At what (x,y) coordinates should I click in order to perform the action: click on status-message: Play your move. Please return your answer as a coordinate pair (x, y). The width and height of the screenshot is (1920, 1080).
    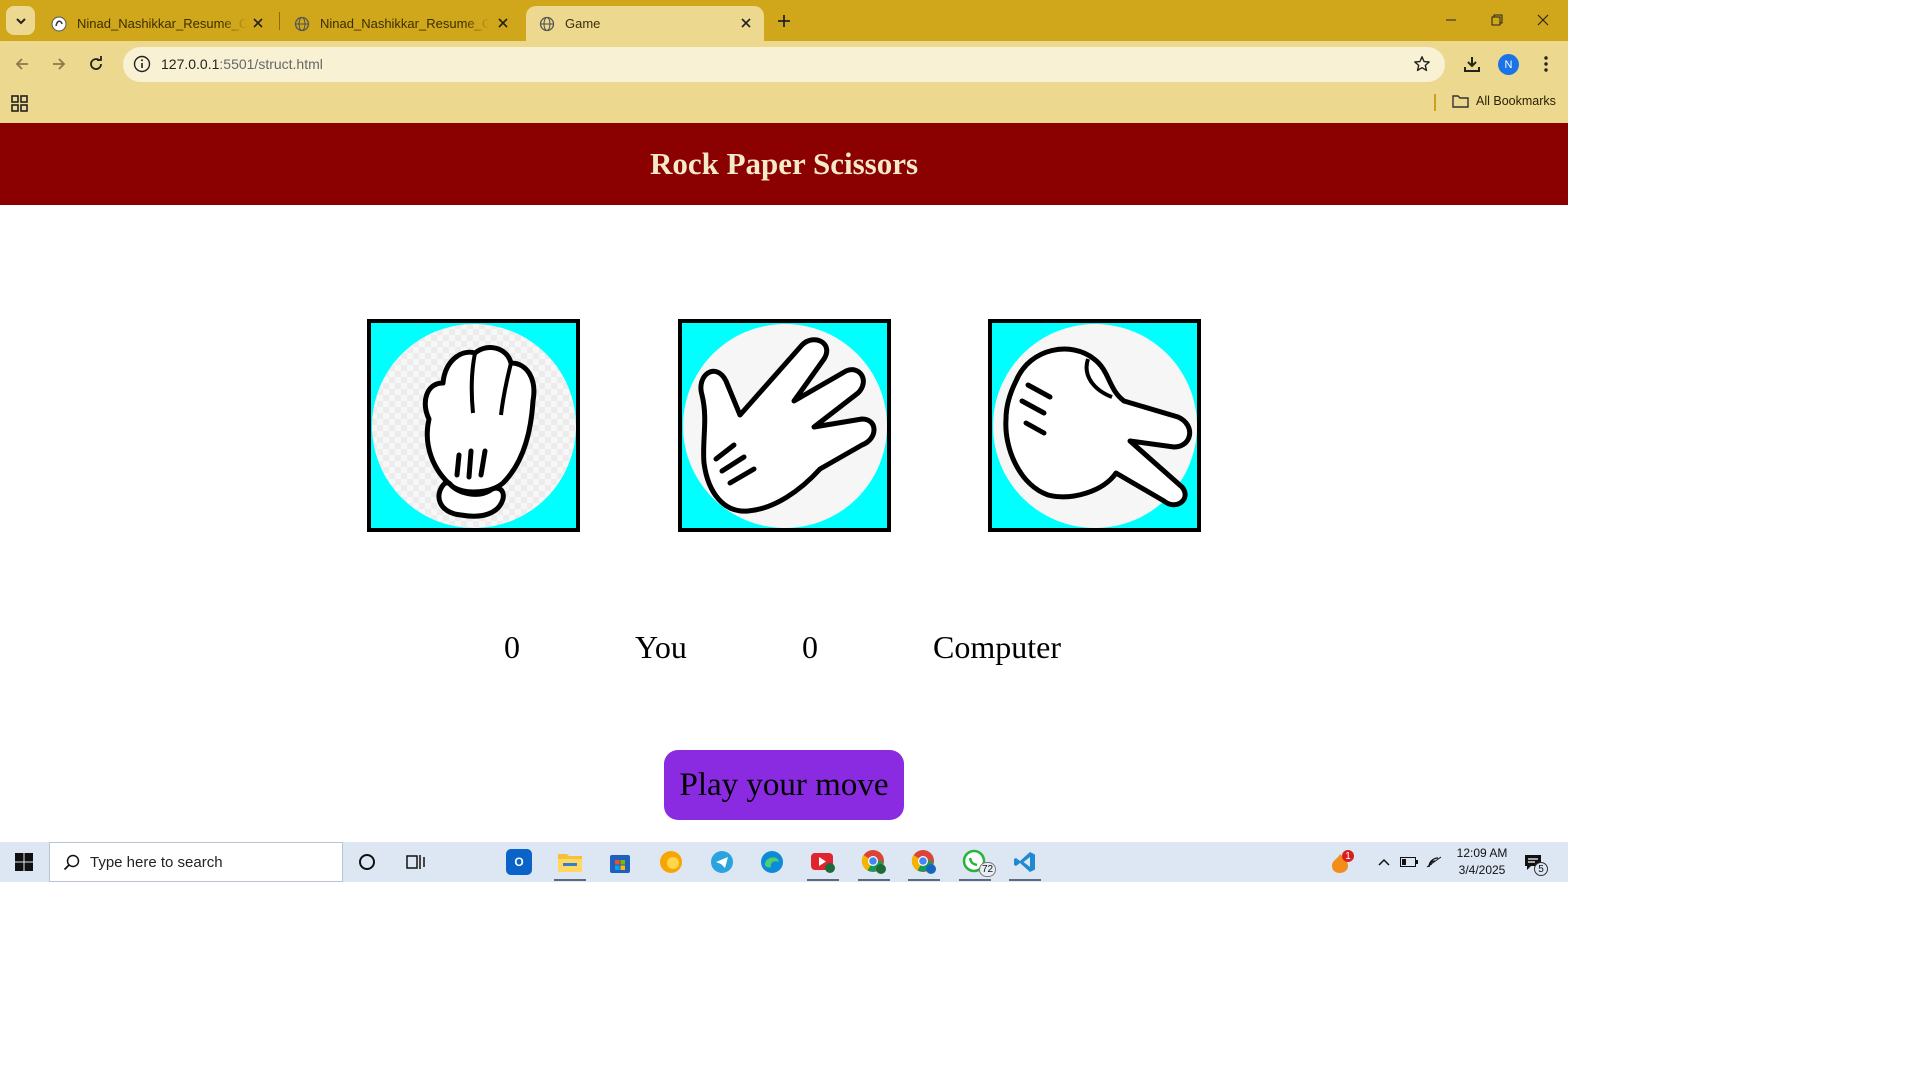
    Looking at the image, I should click on (784, 785).